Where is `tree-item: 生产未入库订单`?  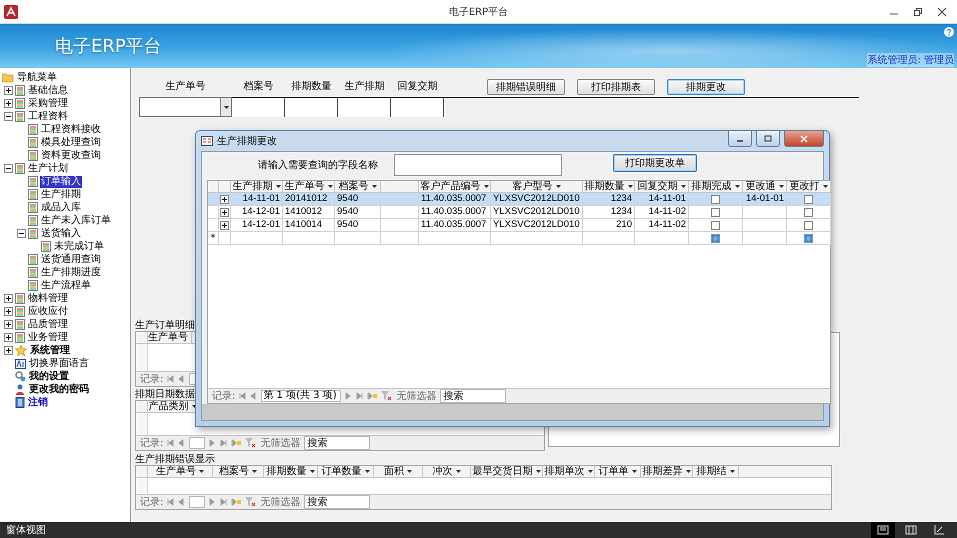
tree-item: 生产未入库订单 is located at coordinates (76, 220).